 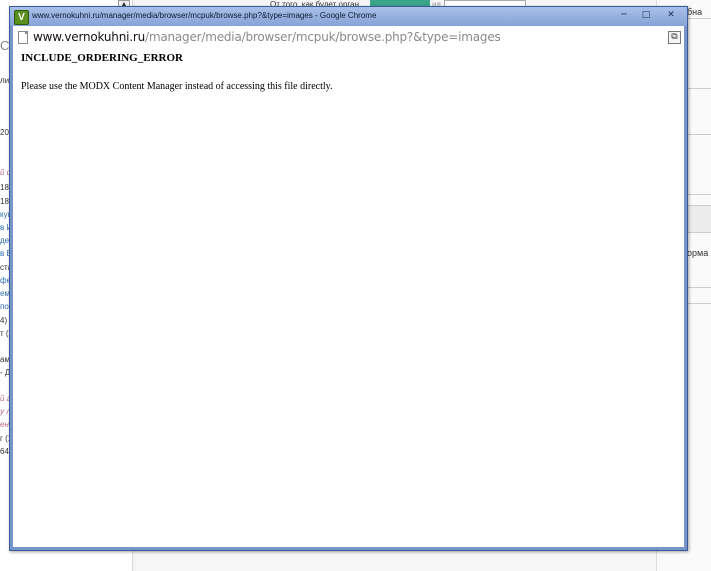 What do you see at coordinates (698, 253) in the screenshot?
I see `background-text-fragment: орма` at bounding box center [698, 253].